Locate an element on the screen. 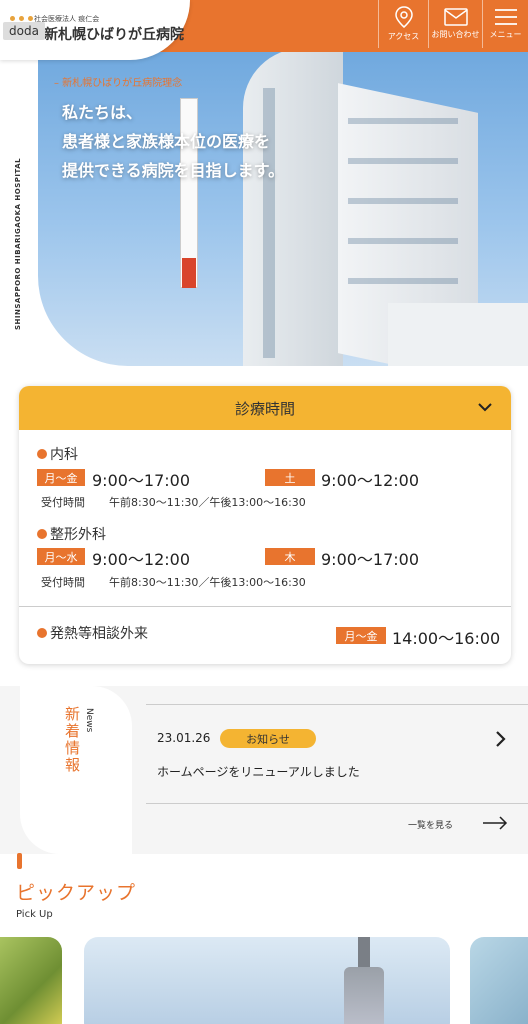 This screenshot has height=1024, width=528. department-orthopedics: 整形外科 is located at coordinates (71, 534).